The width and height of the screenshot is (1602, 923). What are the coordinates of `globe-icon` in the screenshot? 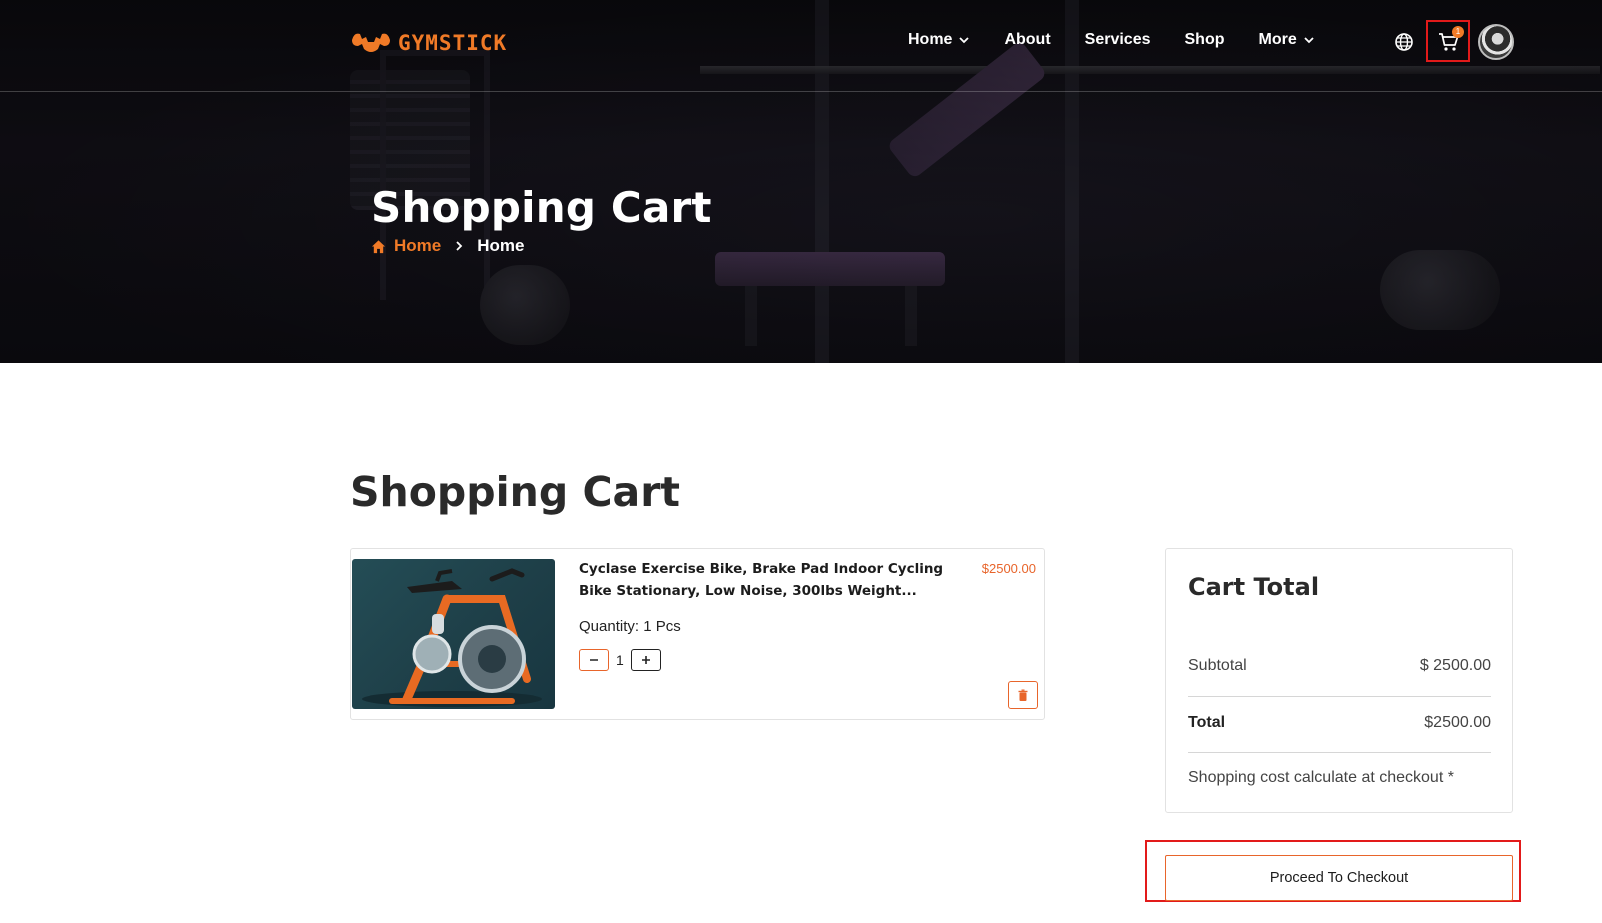 It's located at (1404, 42).